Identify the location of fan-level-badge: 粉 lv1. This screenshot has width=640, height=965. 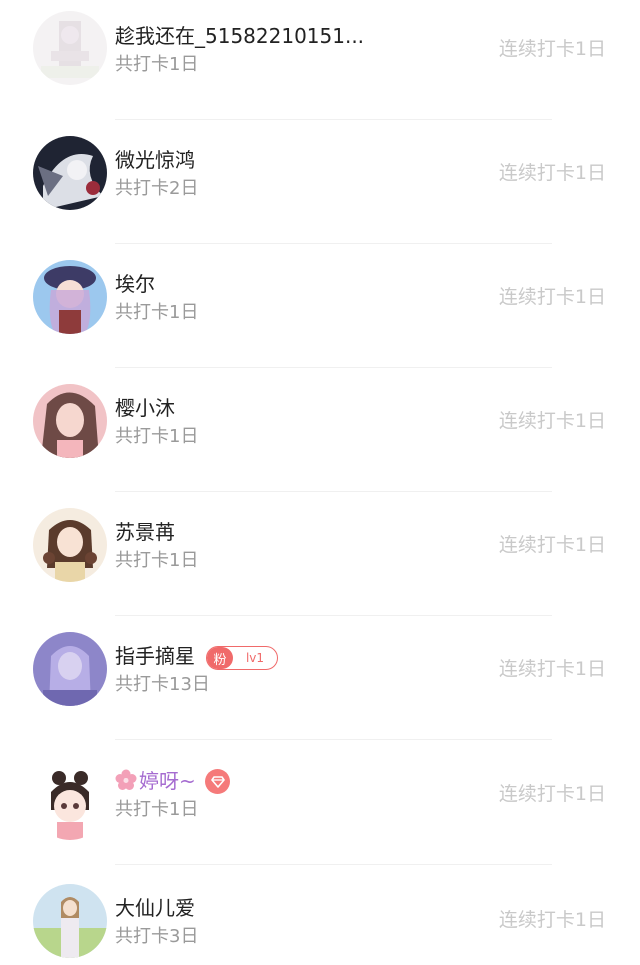
(242, 658).